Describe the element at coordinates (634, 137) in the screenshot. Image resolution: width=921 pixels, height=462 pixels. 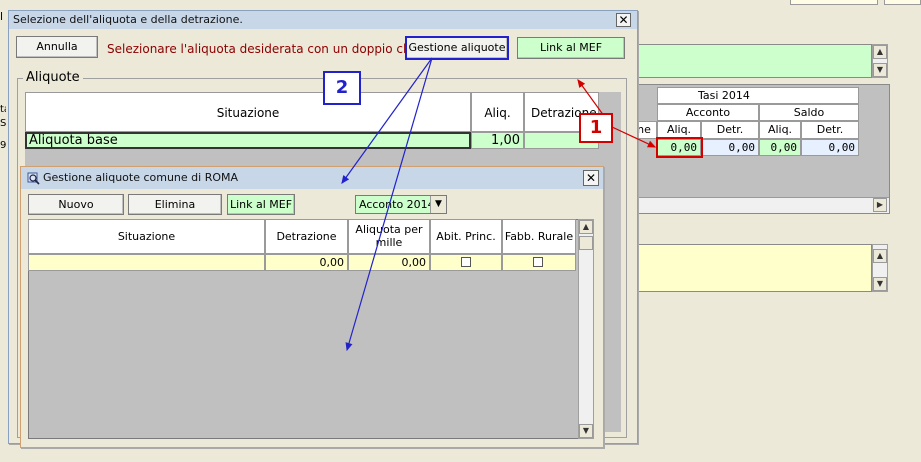
I see `arrow-to-aliq-cell` at that location.